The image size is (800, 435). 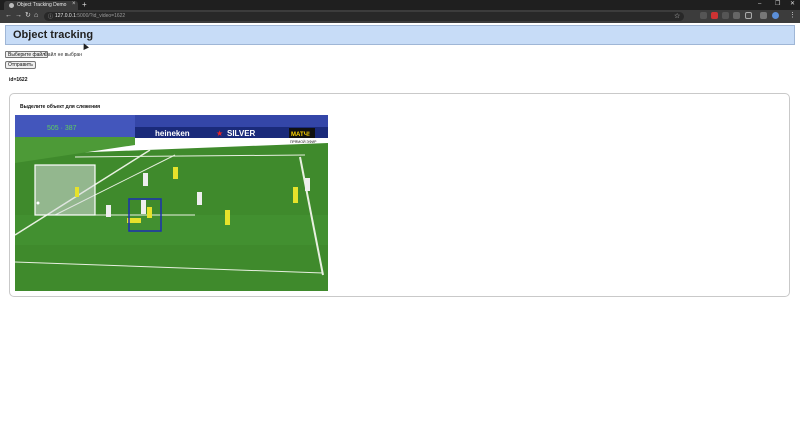 What do you see at coordinates (400, 5) in the screenshot?
I see `browser-tabbar: Object Tracking Demo × + – ❐ ✕` at bounding box center [400, 5].